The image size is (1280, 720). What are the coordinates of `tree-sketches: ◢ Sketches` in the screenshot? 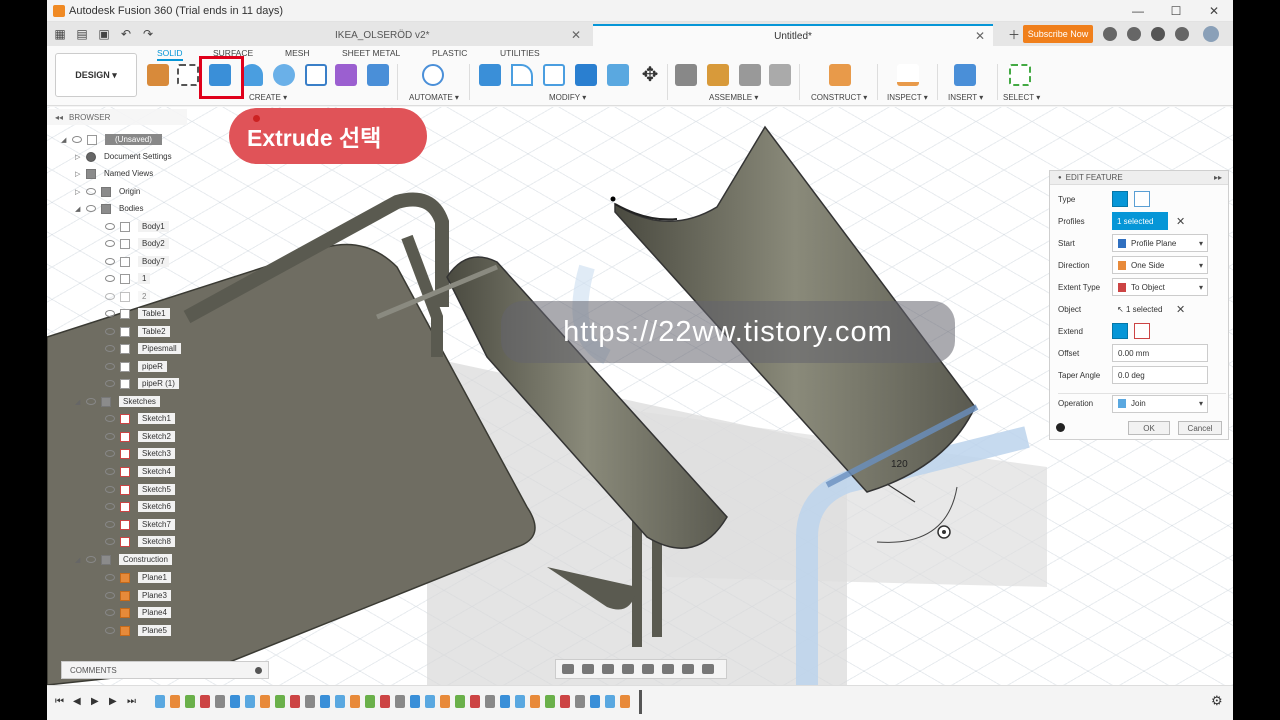 It's located at (117, 401).